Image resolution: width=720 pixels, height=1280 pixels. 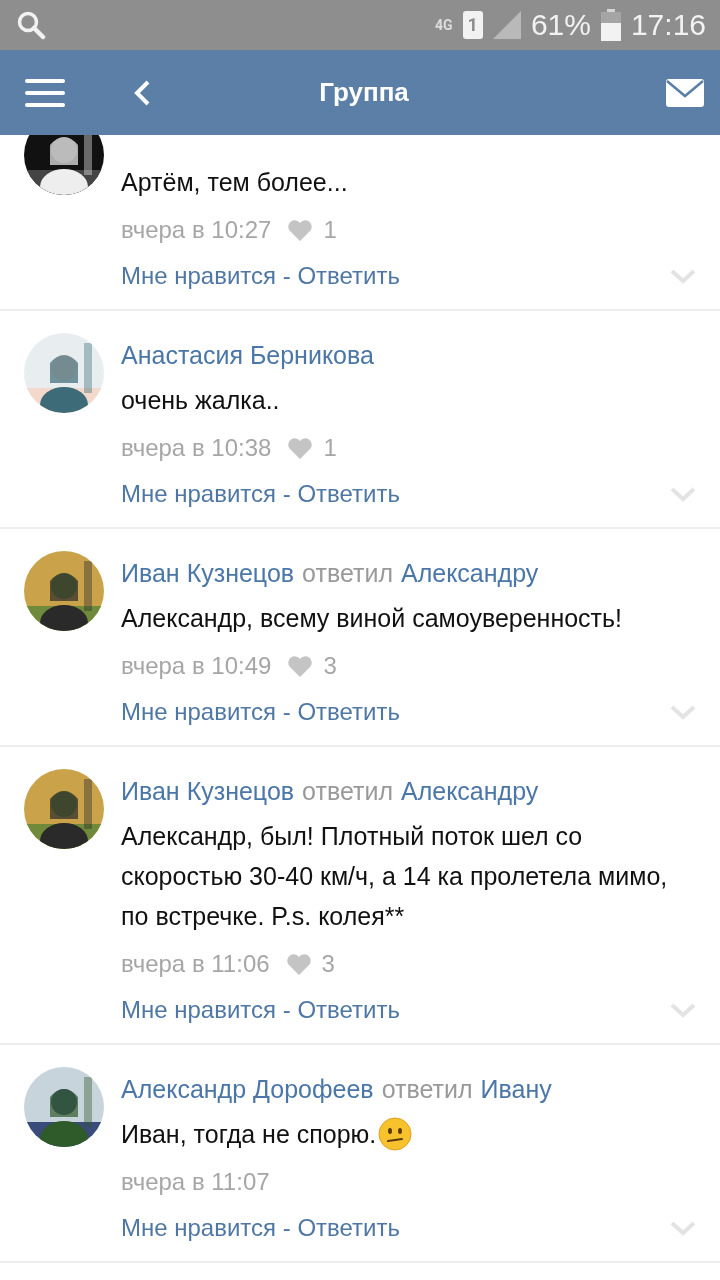 What do you see at coordinates (560, 25) in the screenshot?
I see `battery-percent: 61%` at bounding box center [560, 25].